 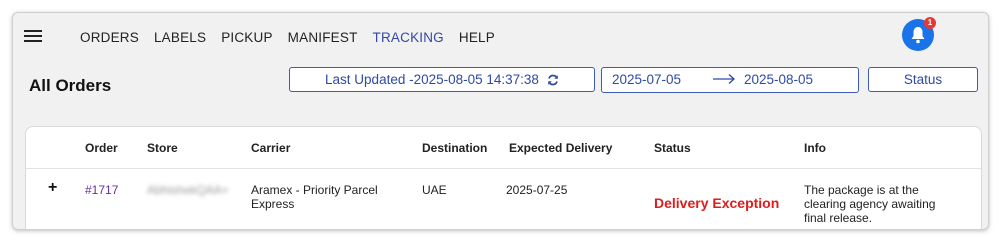 I want to click on carrier-name: Aramex - Priority Parcel Express, so click(x=314, y=197).